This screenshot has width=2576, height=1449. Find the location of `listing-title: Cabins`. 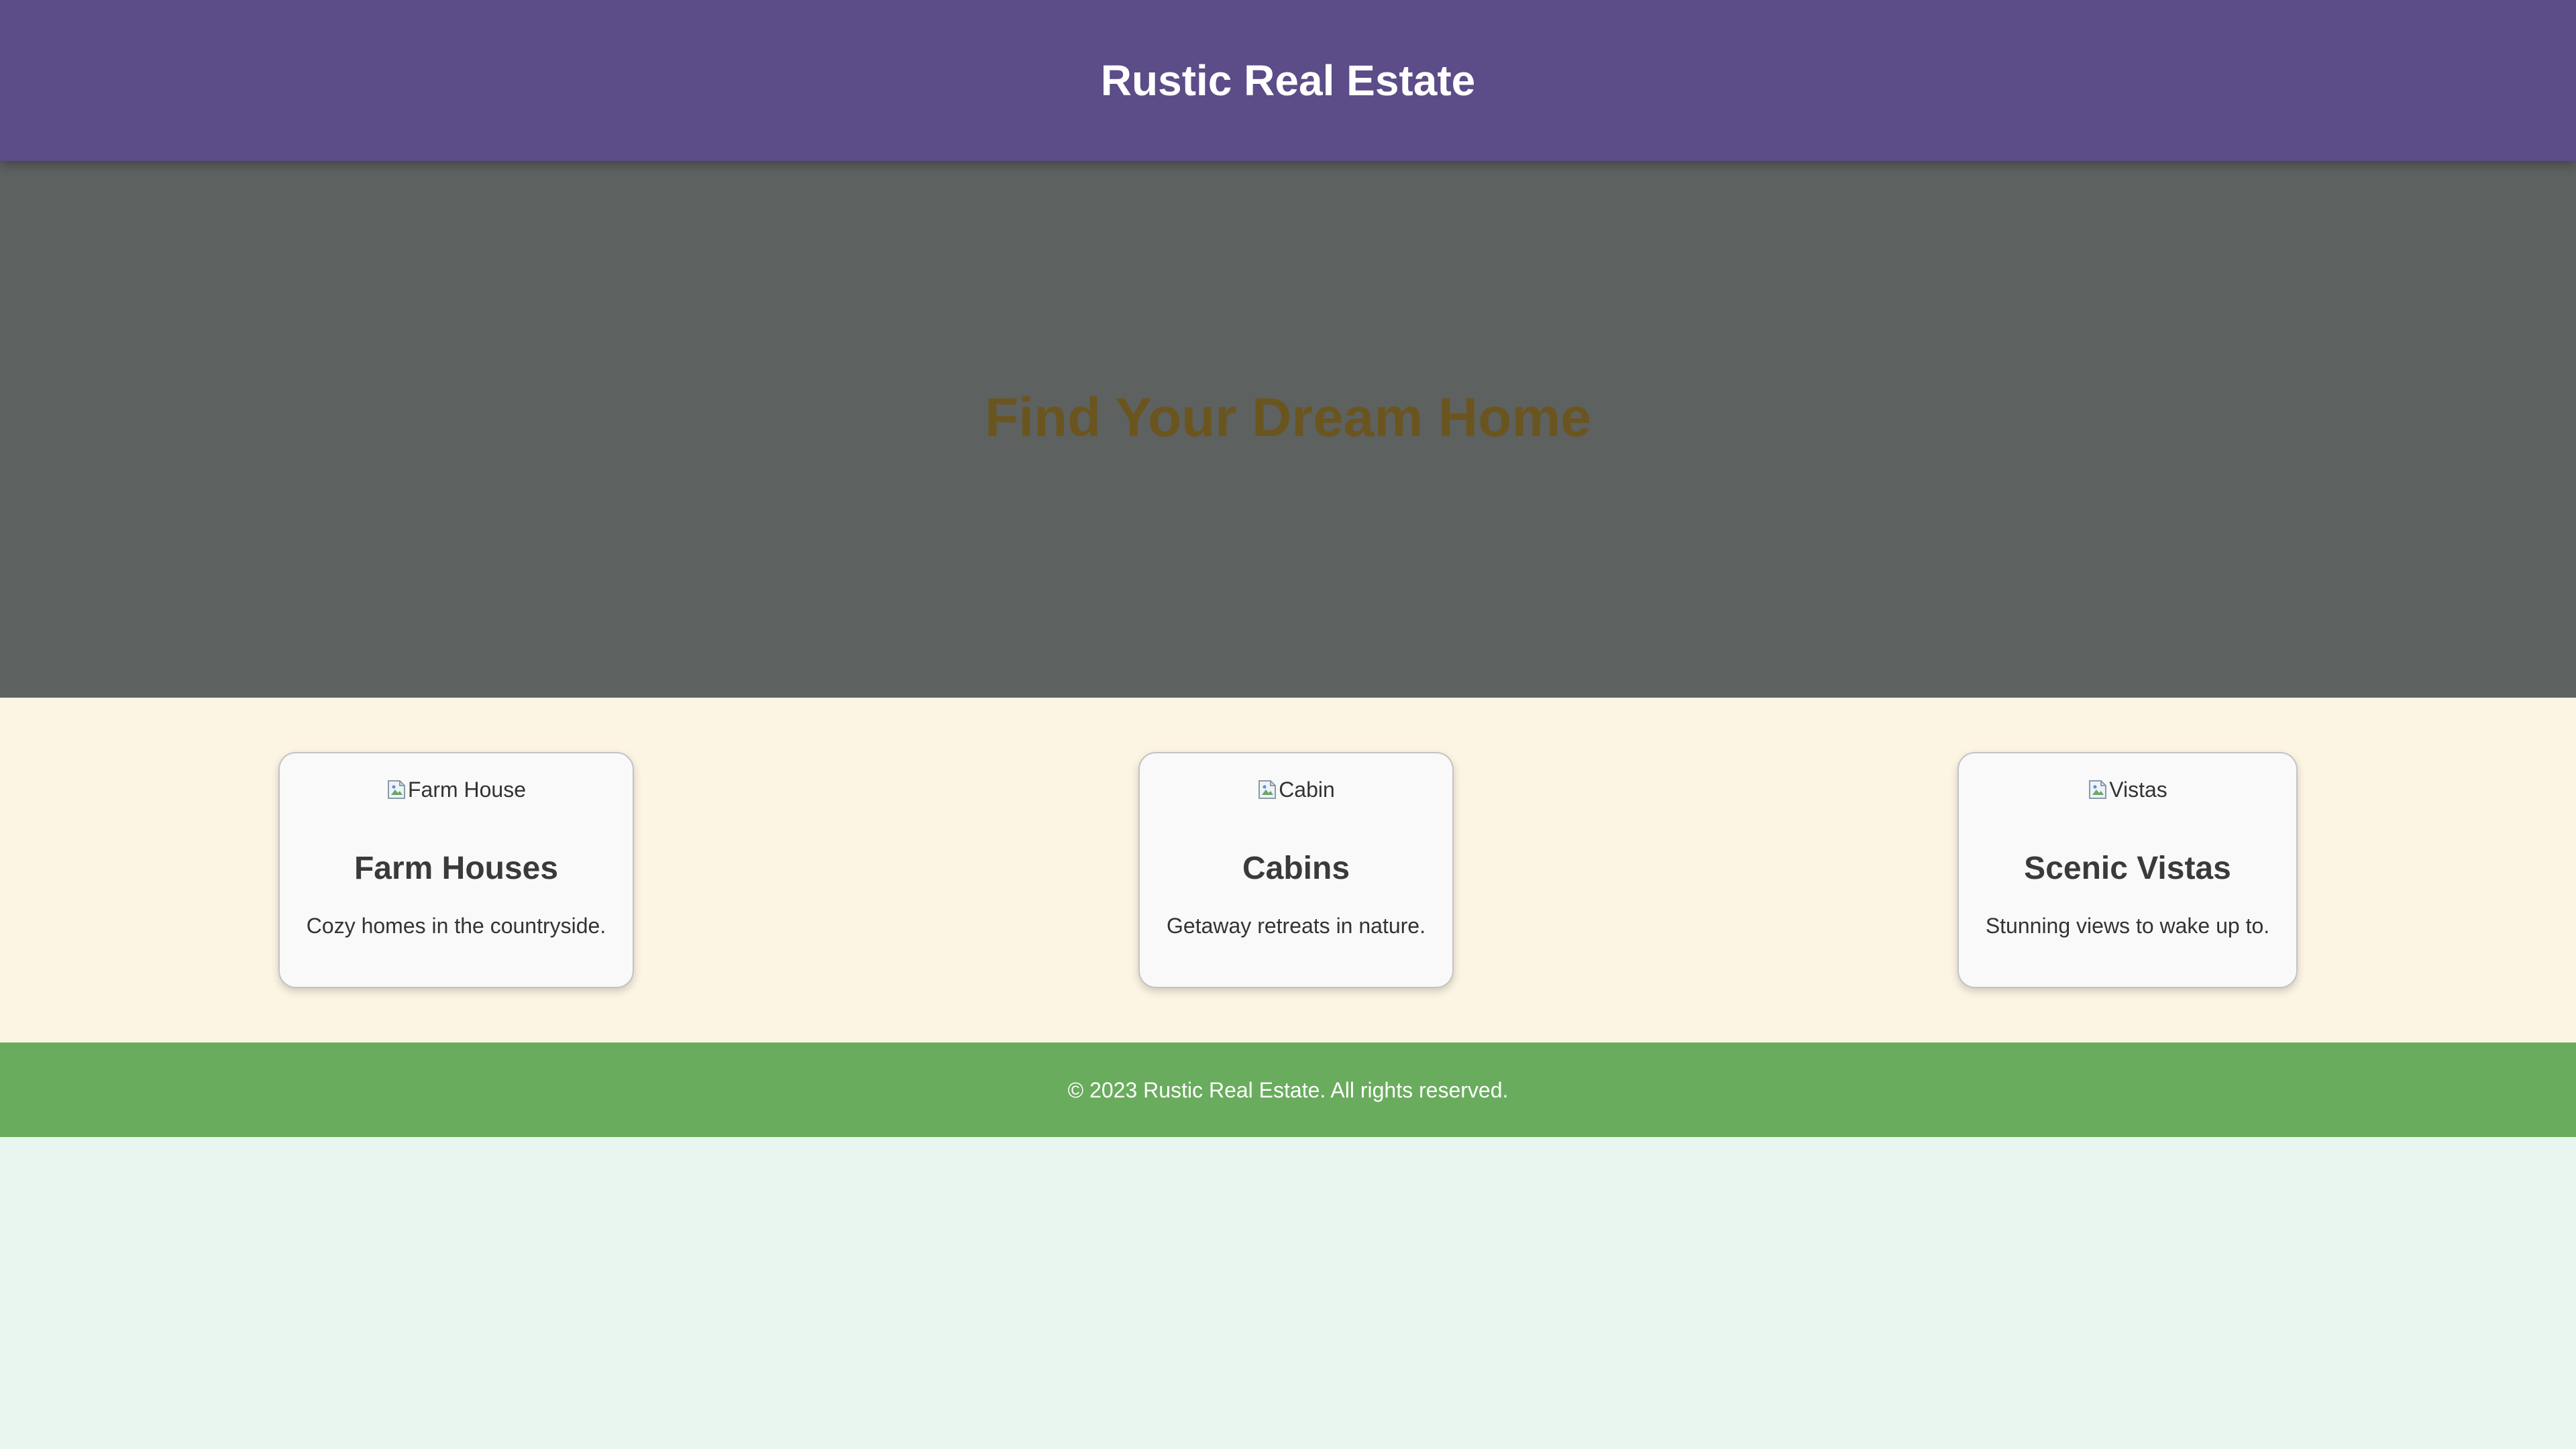

listing-title: Cabins is located at coordinates (1296, 868).